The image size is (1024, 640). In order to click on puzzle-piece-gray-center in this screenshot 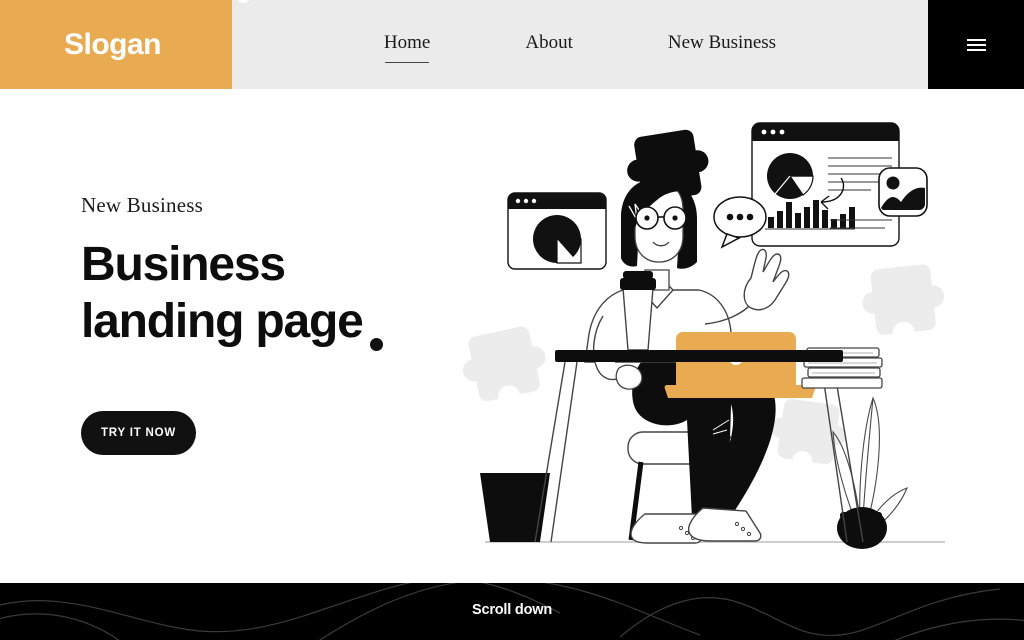, I will do `click(808, 432)`.